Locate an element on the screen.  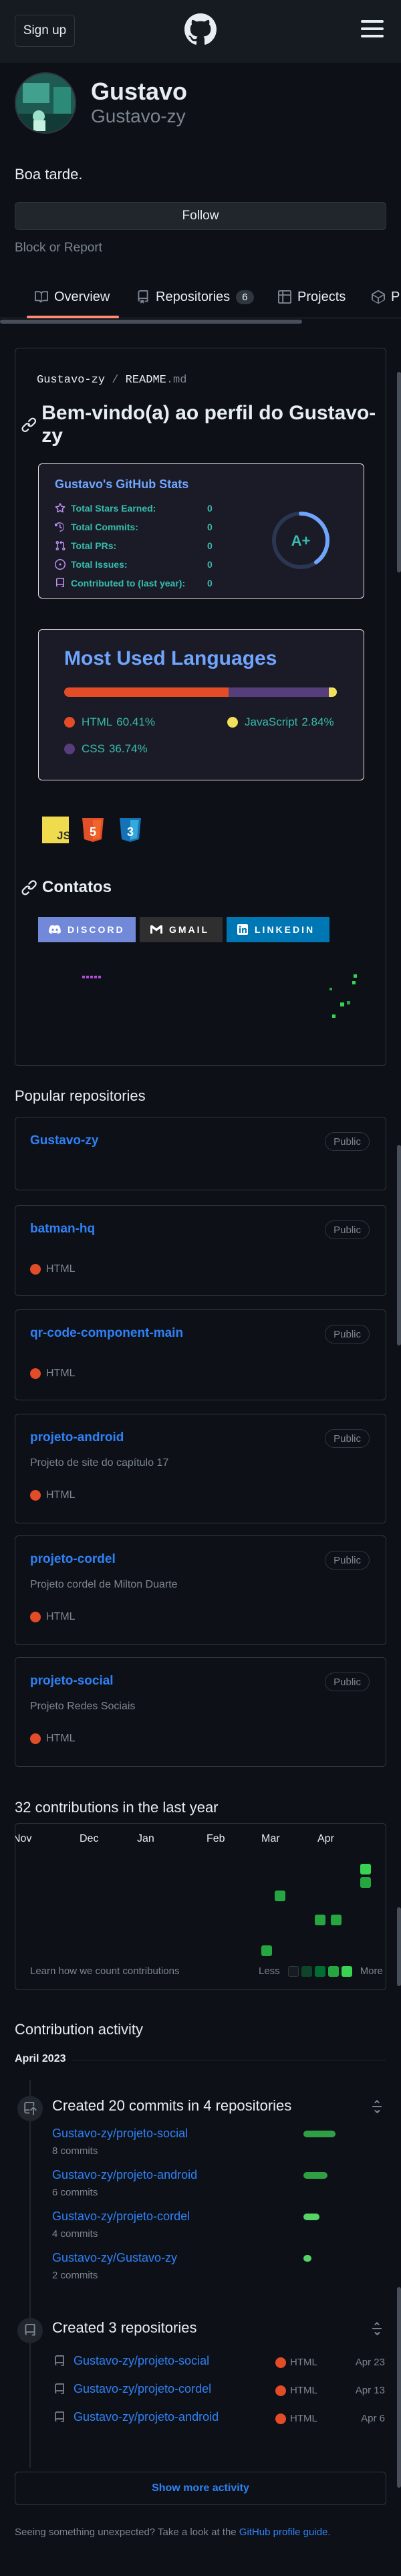
month-label: Nov is located at coordinates (23, 1839).